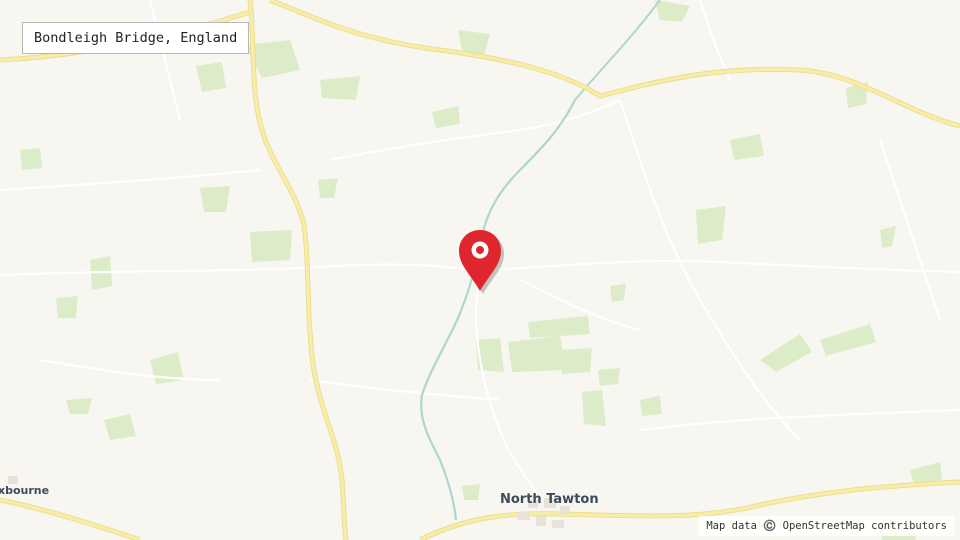 This screenshot has width=960, height=540. Describe the element at coordinates (136, 38) in the screenshot. I see `location-title: Bondleigh Bridge, England` at that location.